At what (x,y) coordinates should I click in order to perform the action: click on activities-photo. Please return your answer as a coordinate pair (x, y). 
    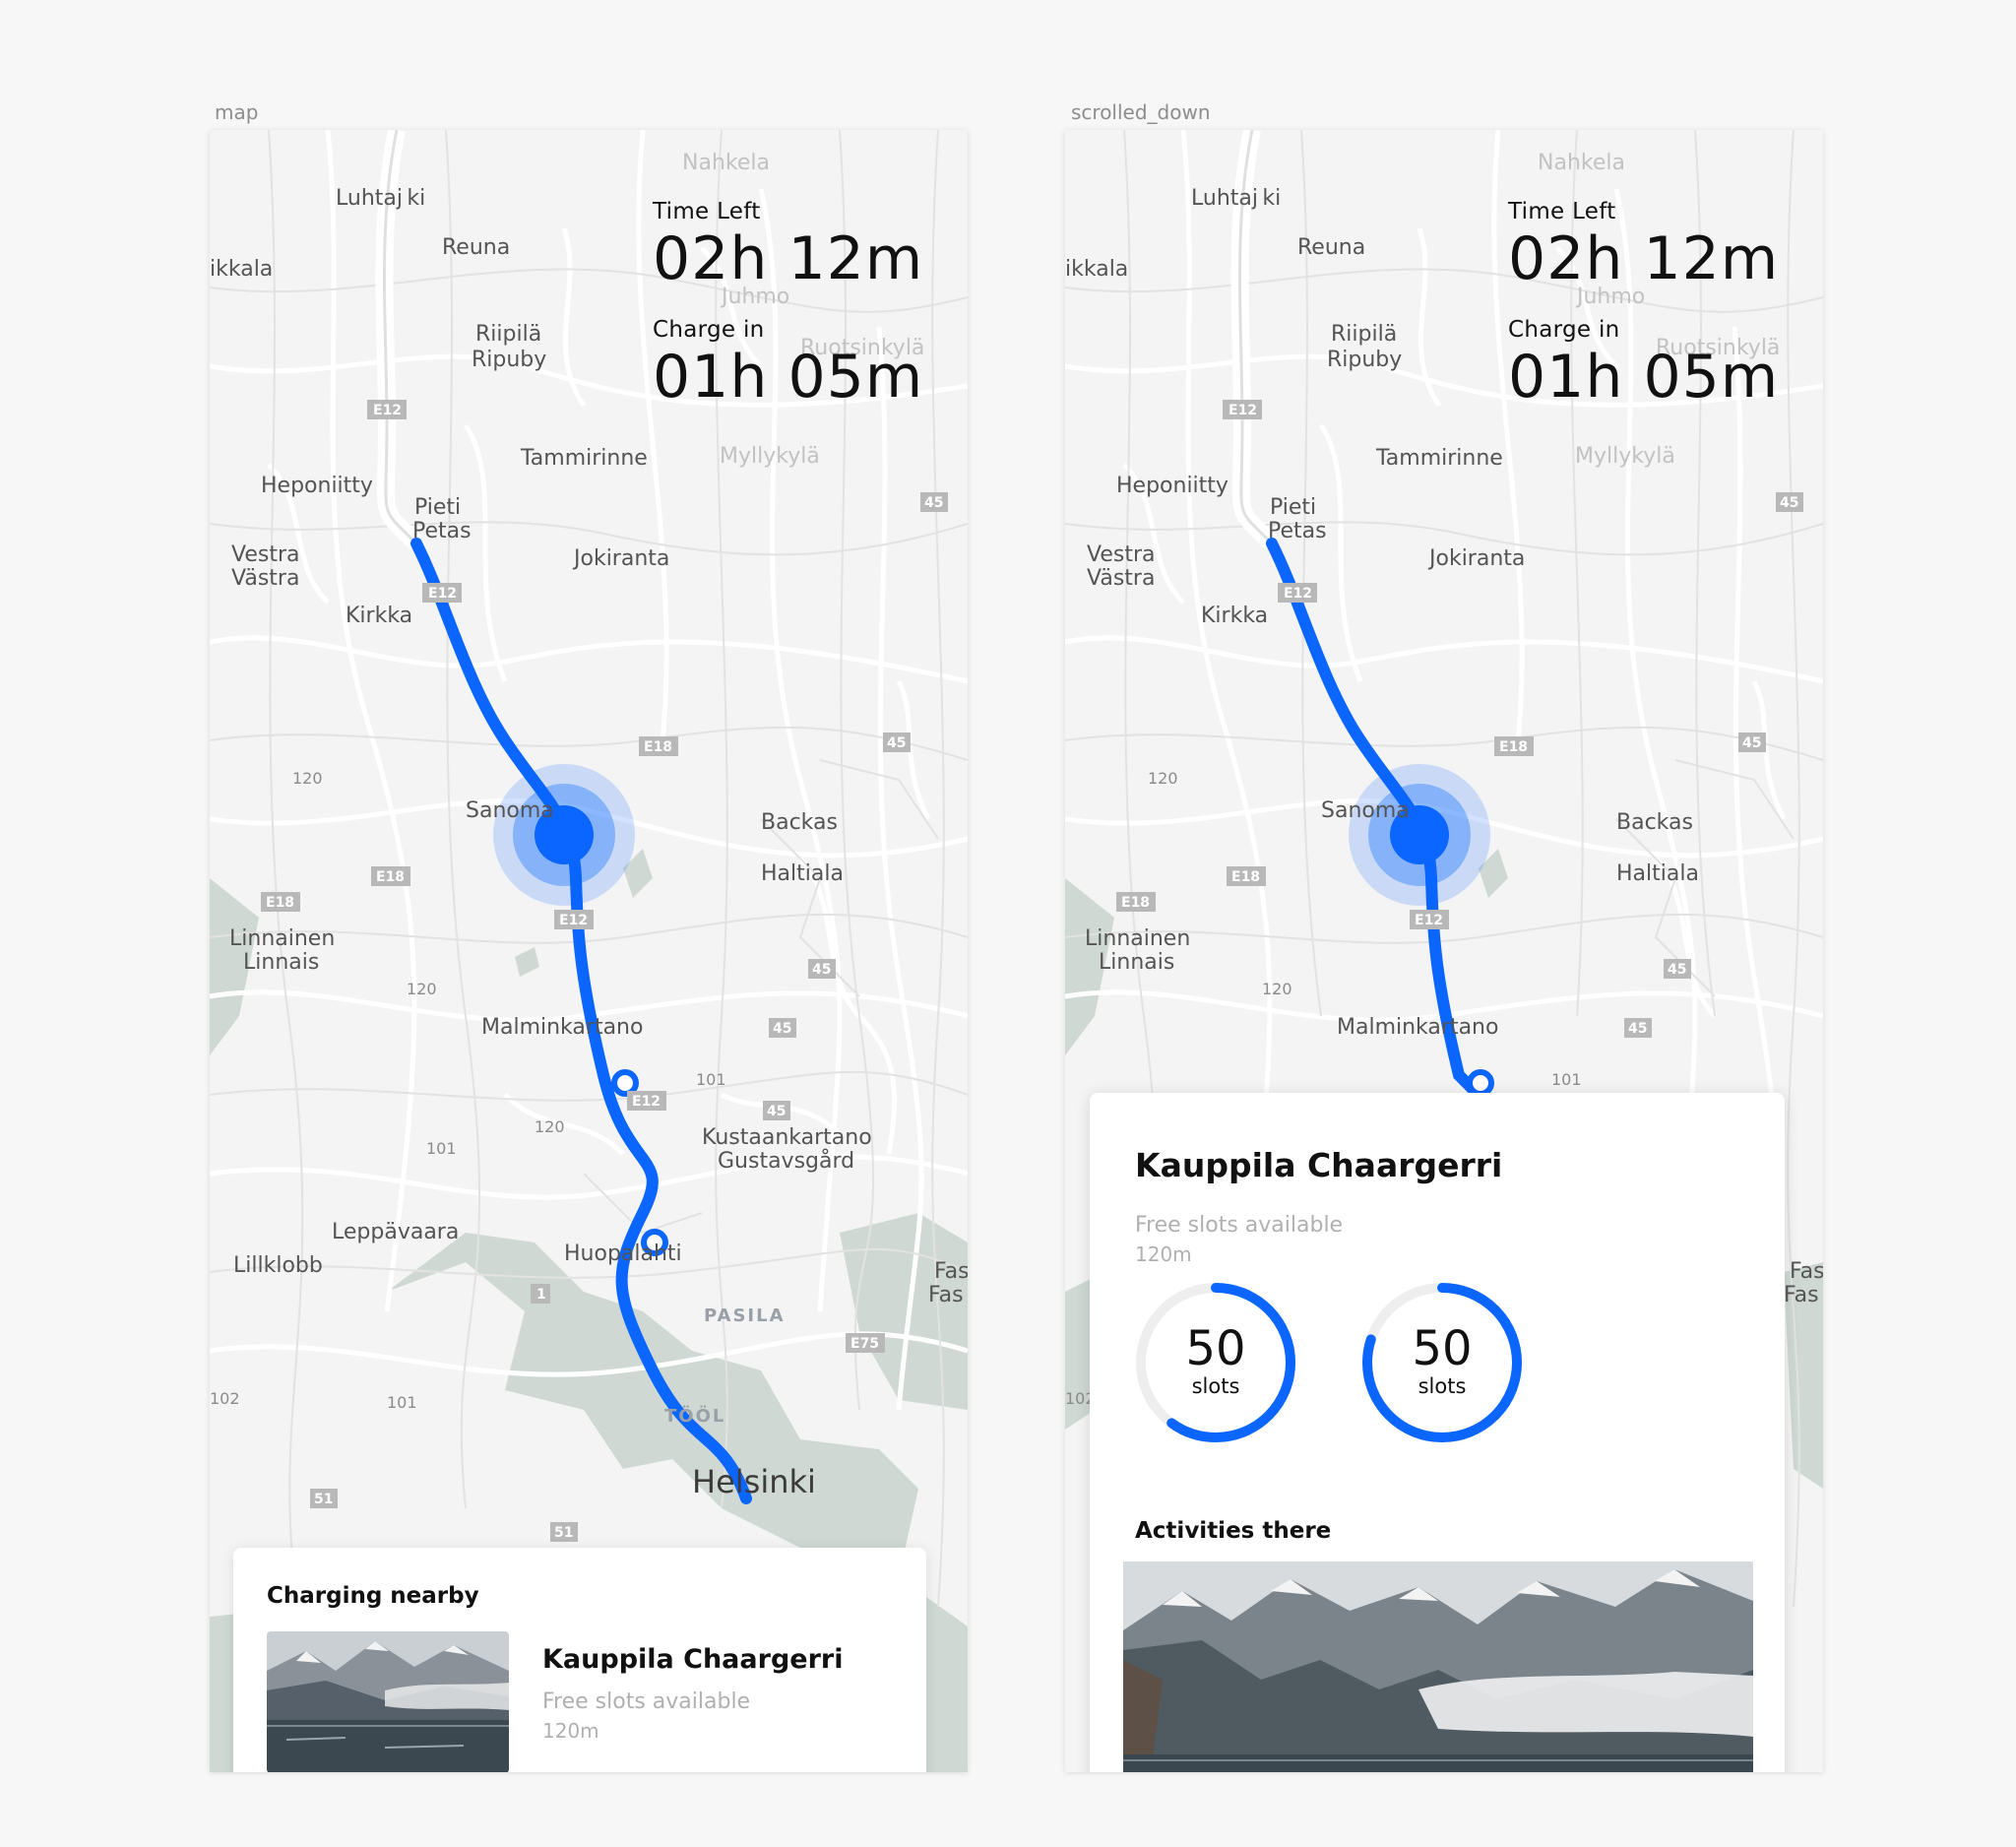
    Looking at the image, I should click on (1438, 1666).